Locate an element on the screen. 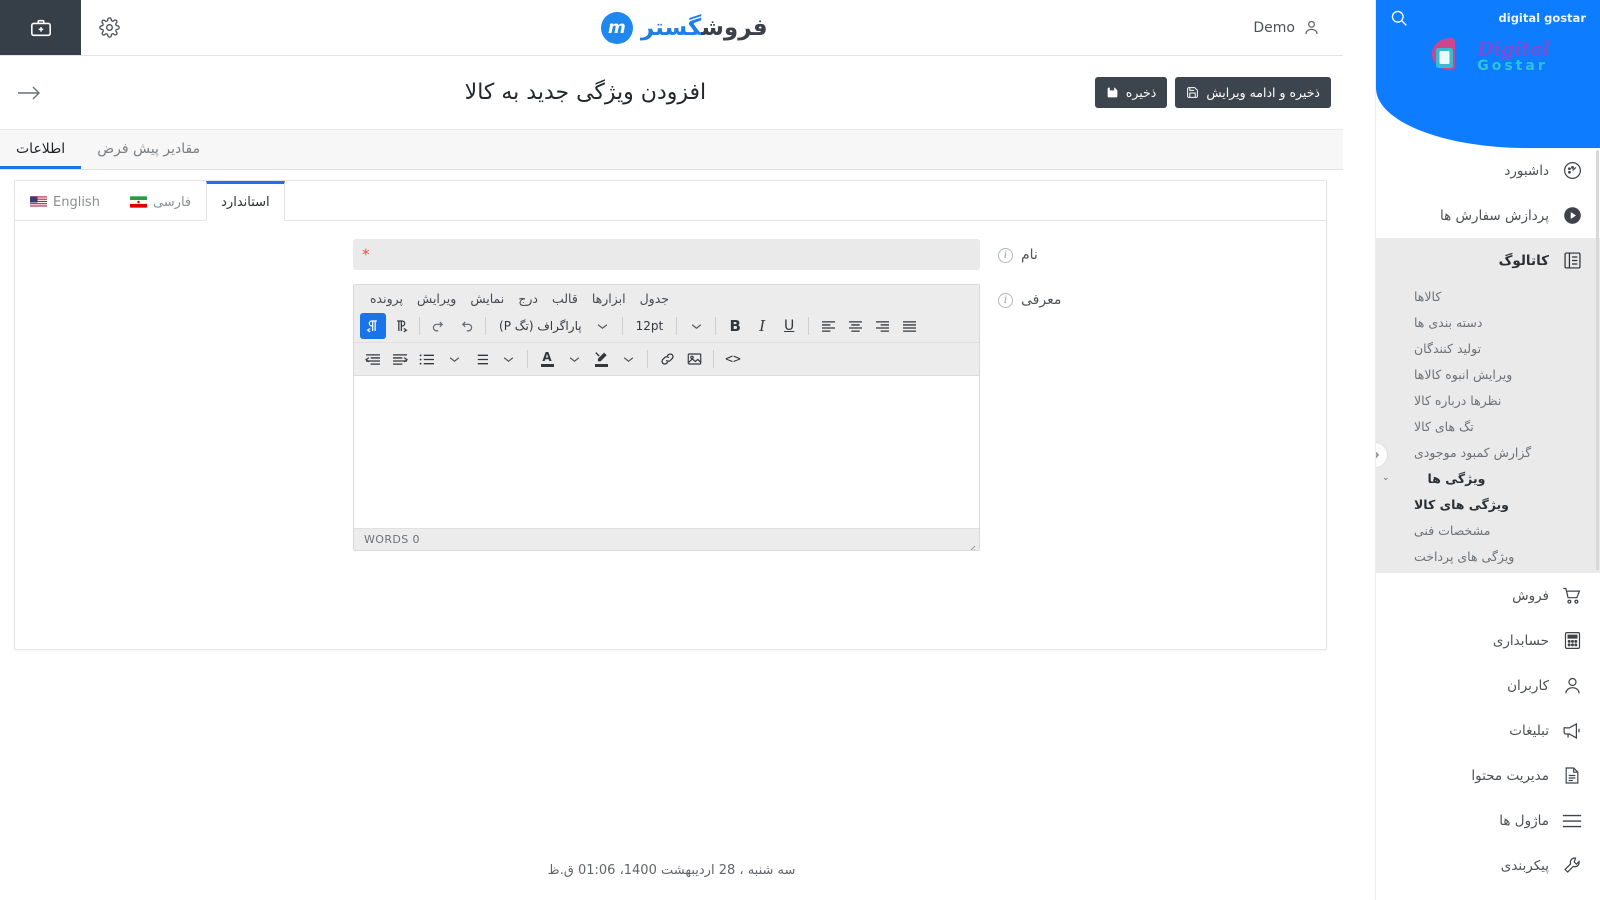 The image size is (1600, 900). bold-button: B is located at coordinates (735, 326).